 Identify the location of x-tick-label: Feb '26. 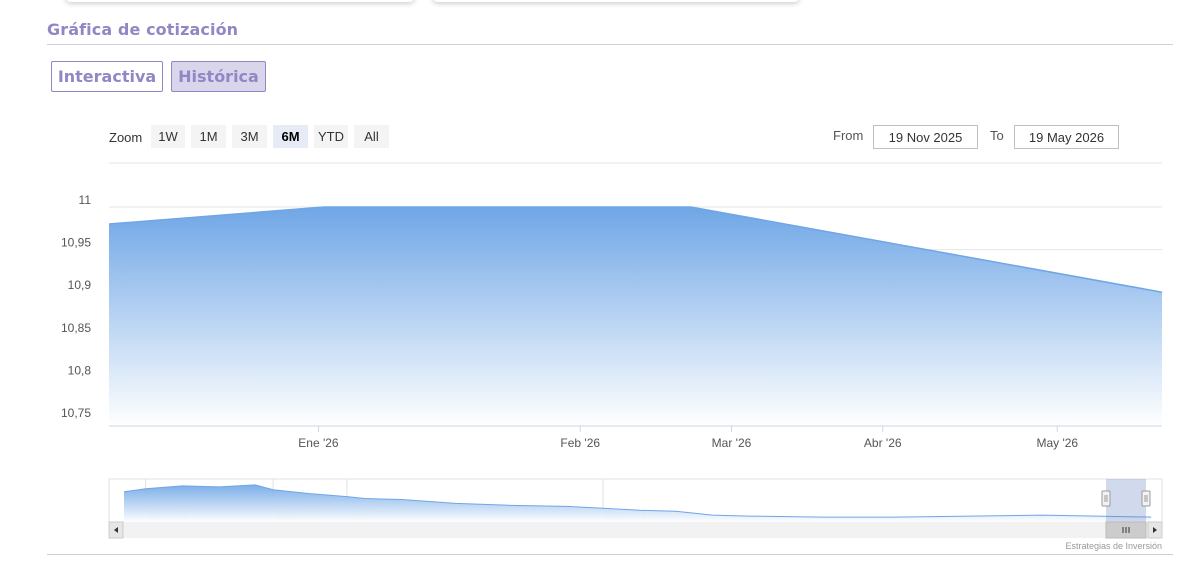
(580, 443).